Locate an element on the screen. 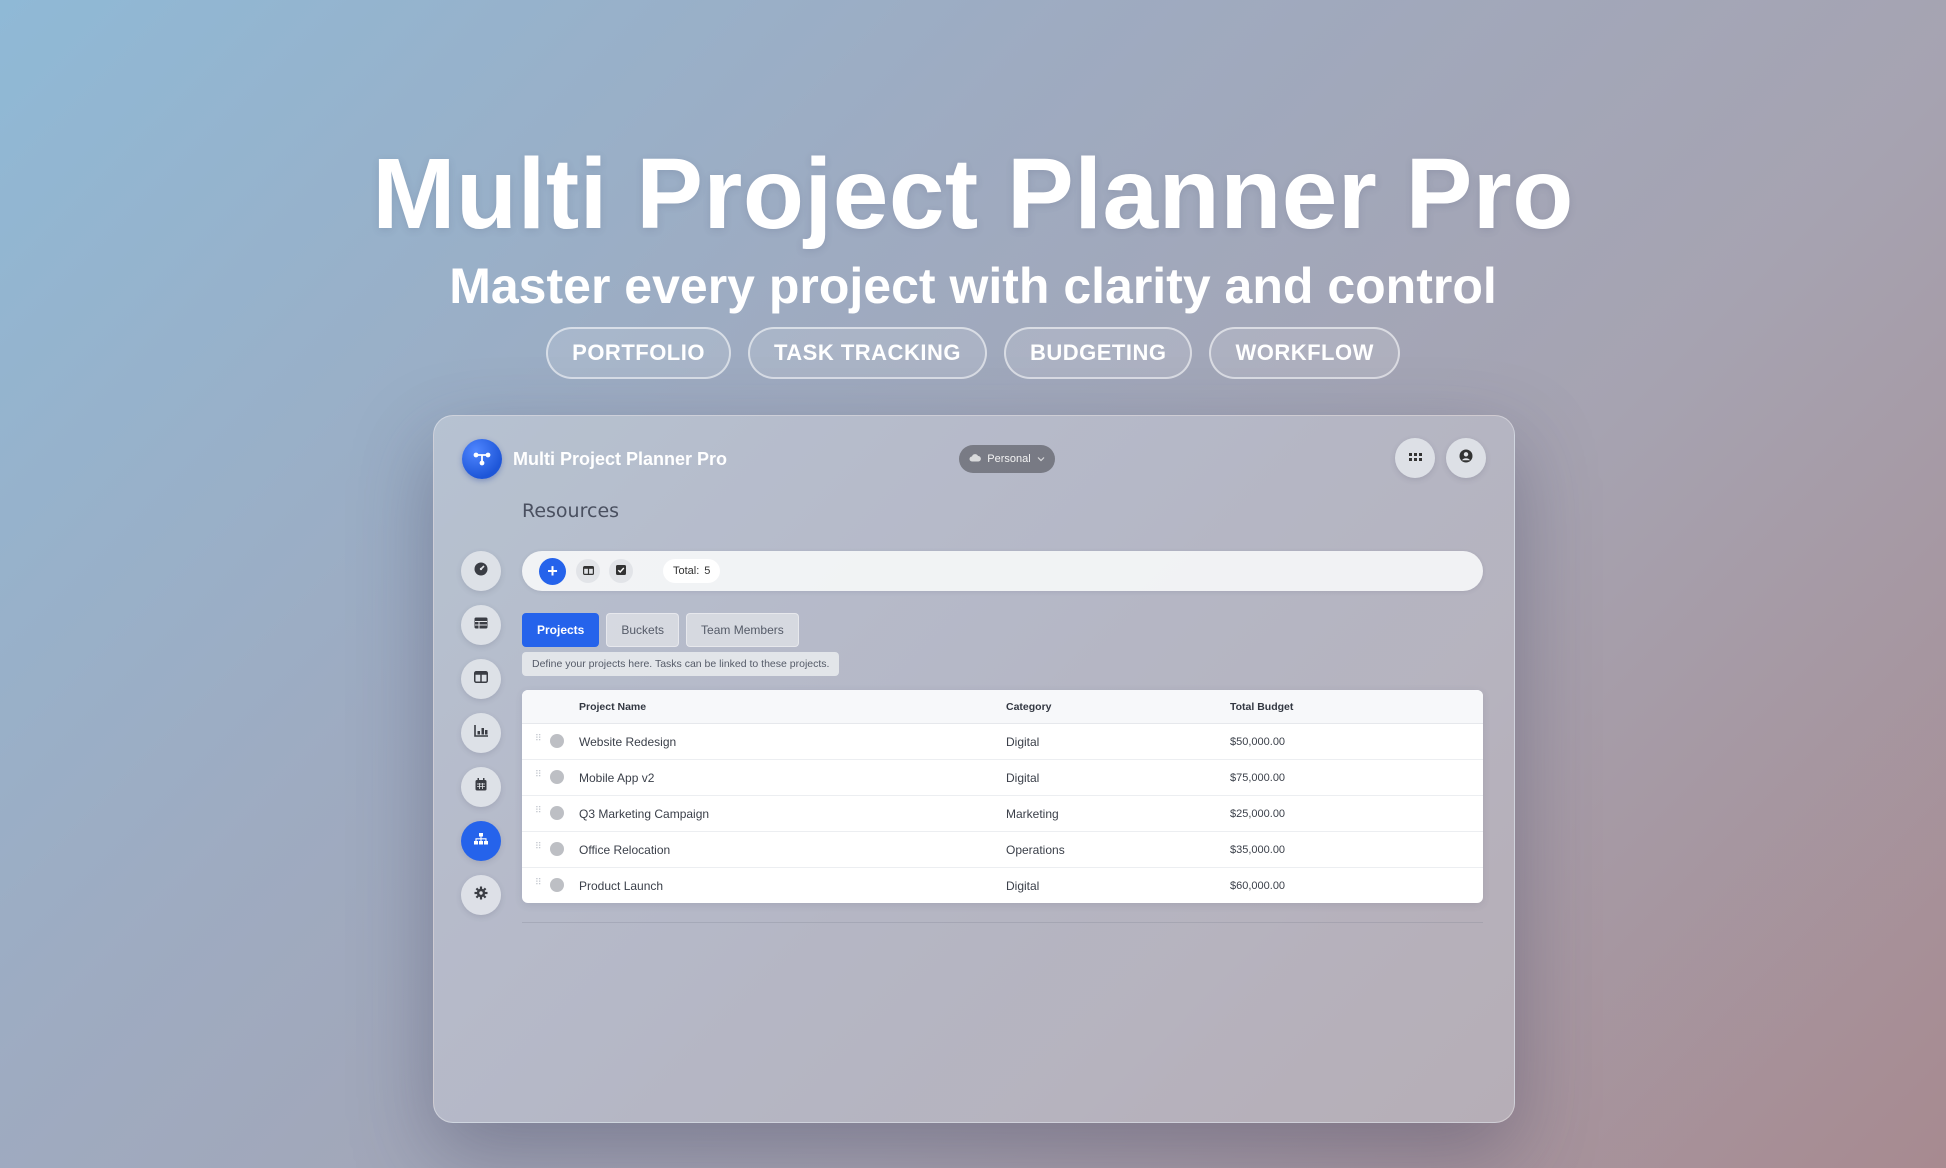 The image size is (1946, 1168). total-count-badge: Total: 5 is located at coordinates (692, 571).